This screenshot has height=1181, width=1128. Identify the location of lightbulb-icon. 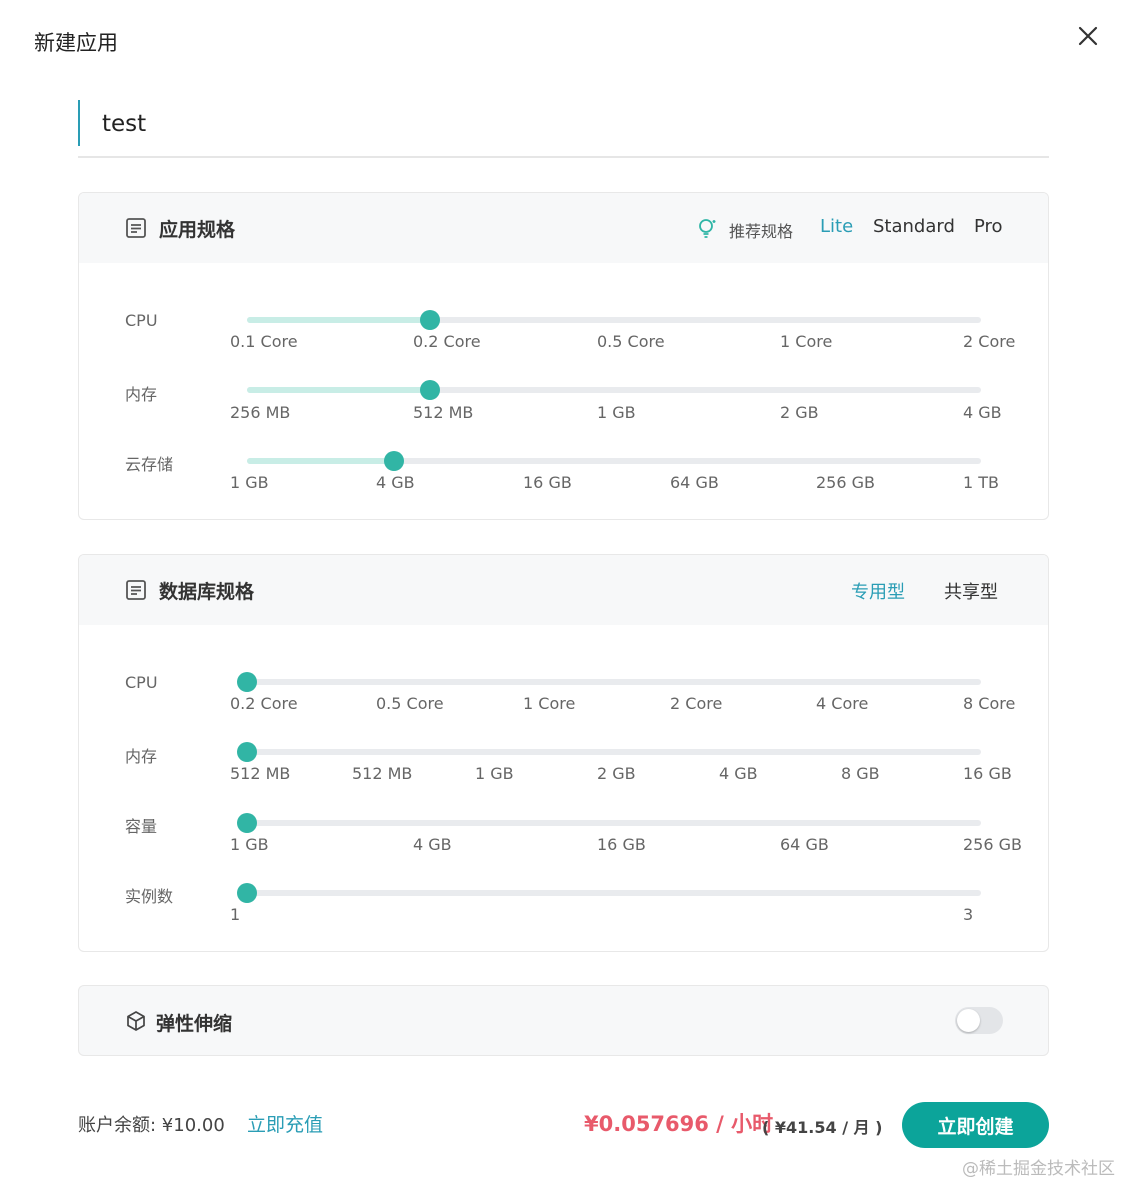
(708, 228).